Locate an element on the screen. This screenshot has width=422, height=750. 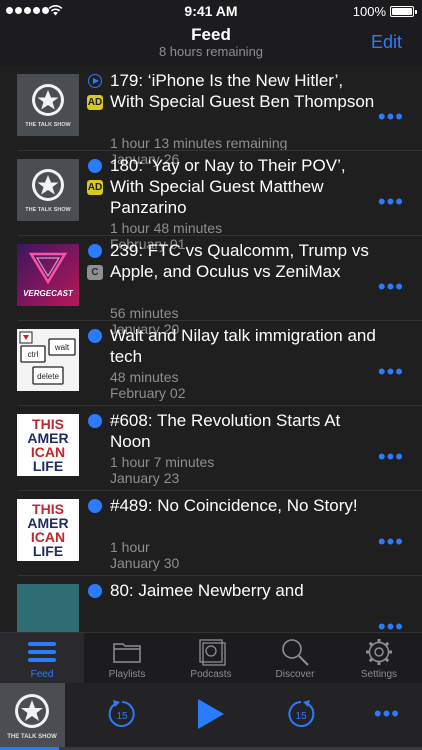
tab-podcasts: Podcasts is located at coordinates (211, 658).